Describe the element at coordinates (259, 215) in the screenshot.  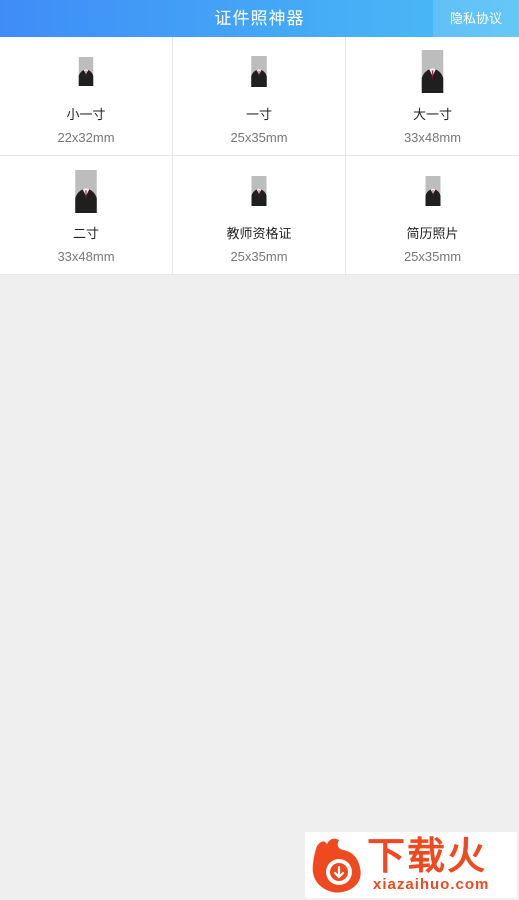
I see `size-option-teacher-certificate: 教师资格证 25x35mm` at that location.